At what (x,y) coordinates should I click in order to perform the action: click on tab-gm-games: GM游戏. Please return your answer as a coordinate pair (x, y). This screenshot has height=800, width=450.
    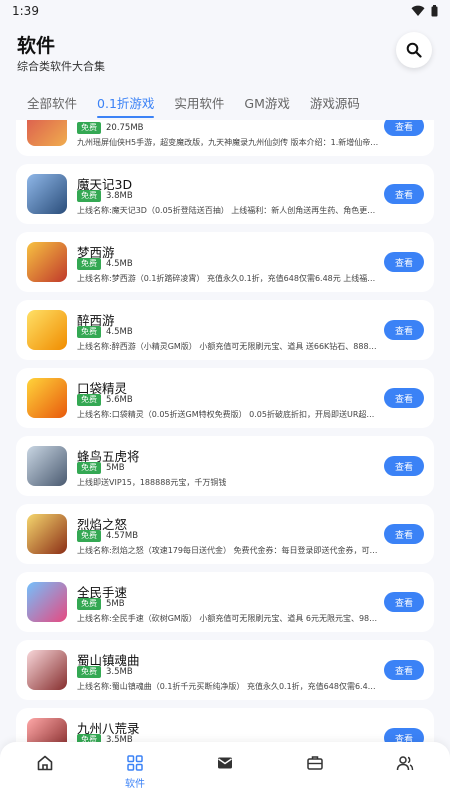
    Looking at the image, I should click on (266, 102).